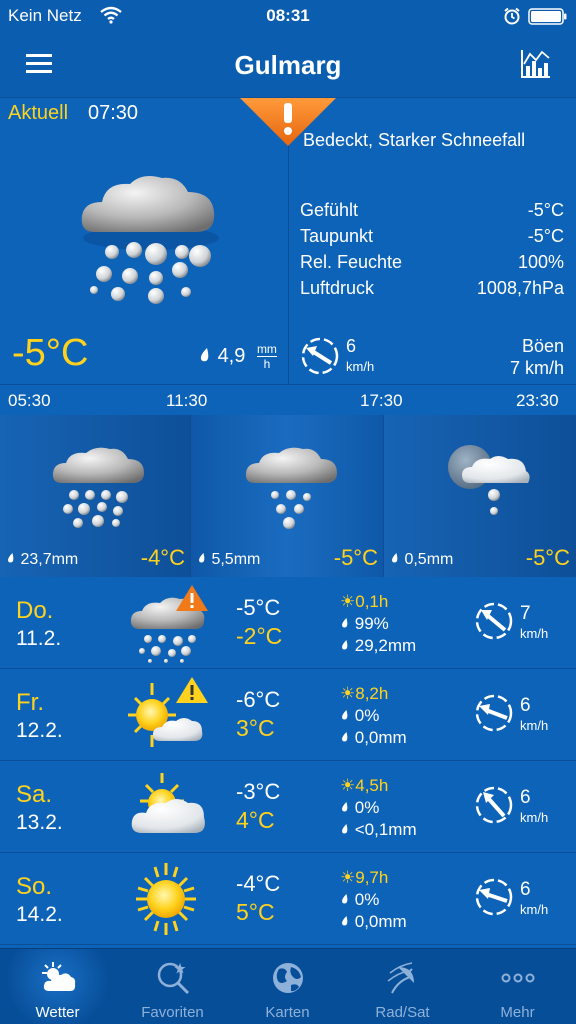 This screenshot has height=1024, width=576. What do you see at coordinates (169, 624) in the screenshot?
I see `cloud-snow-warning-icon` at bounding box center [169, 624].